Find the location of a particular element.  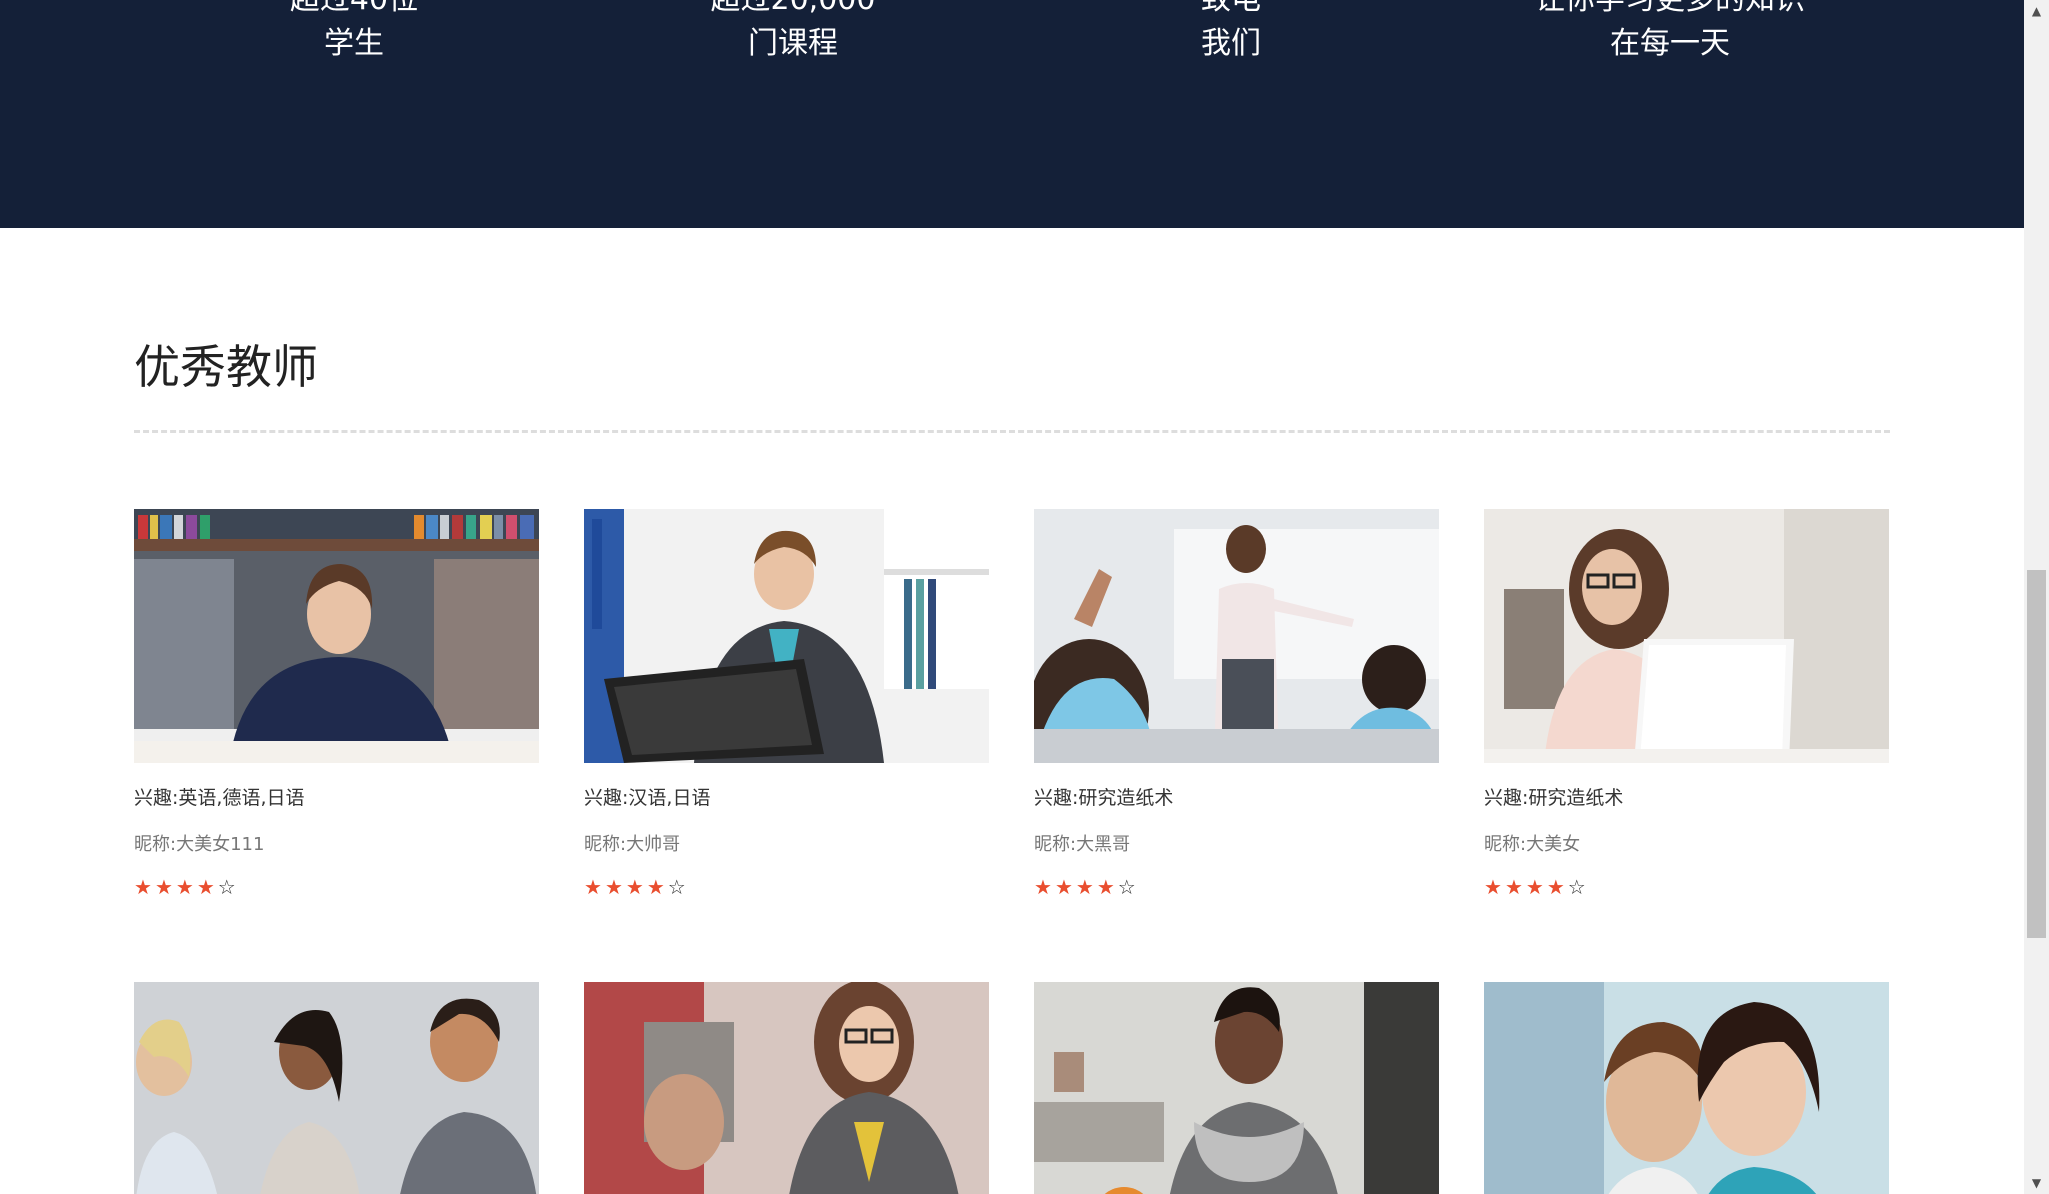

stat-courses: 超过20,000 门课程 is located at coordinates (793, 33).